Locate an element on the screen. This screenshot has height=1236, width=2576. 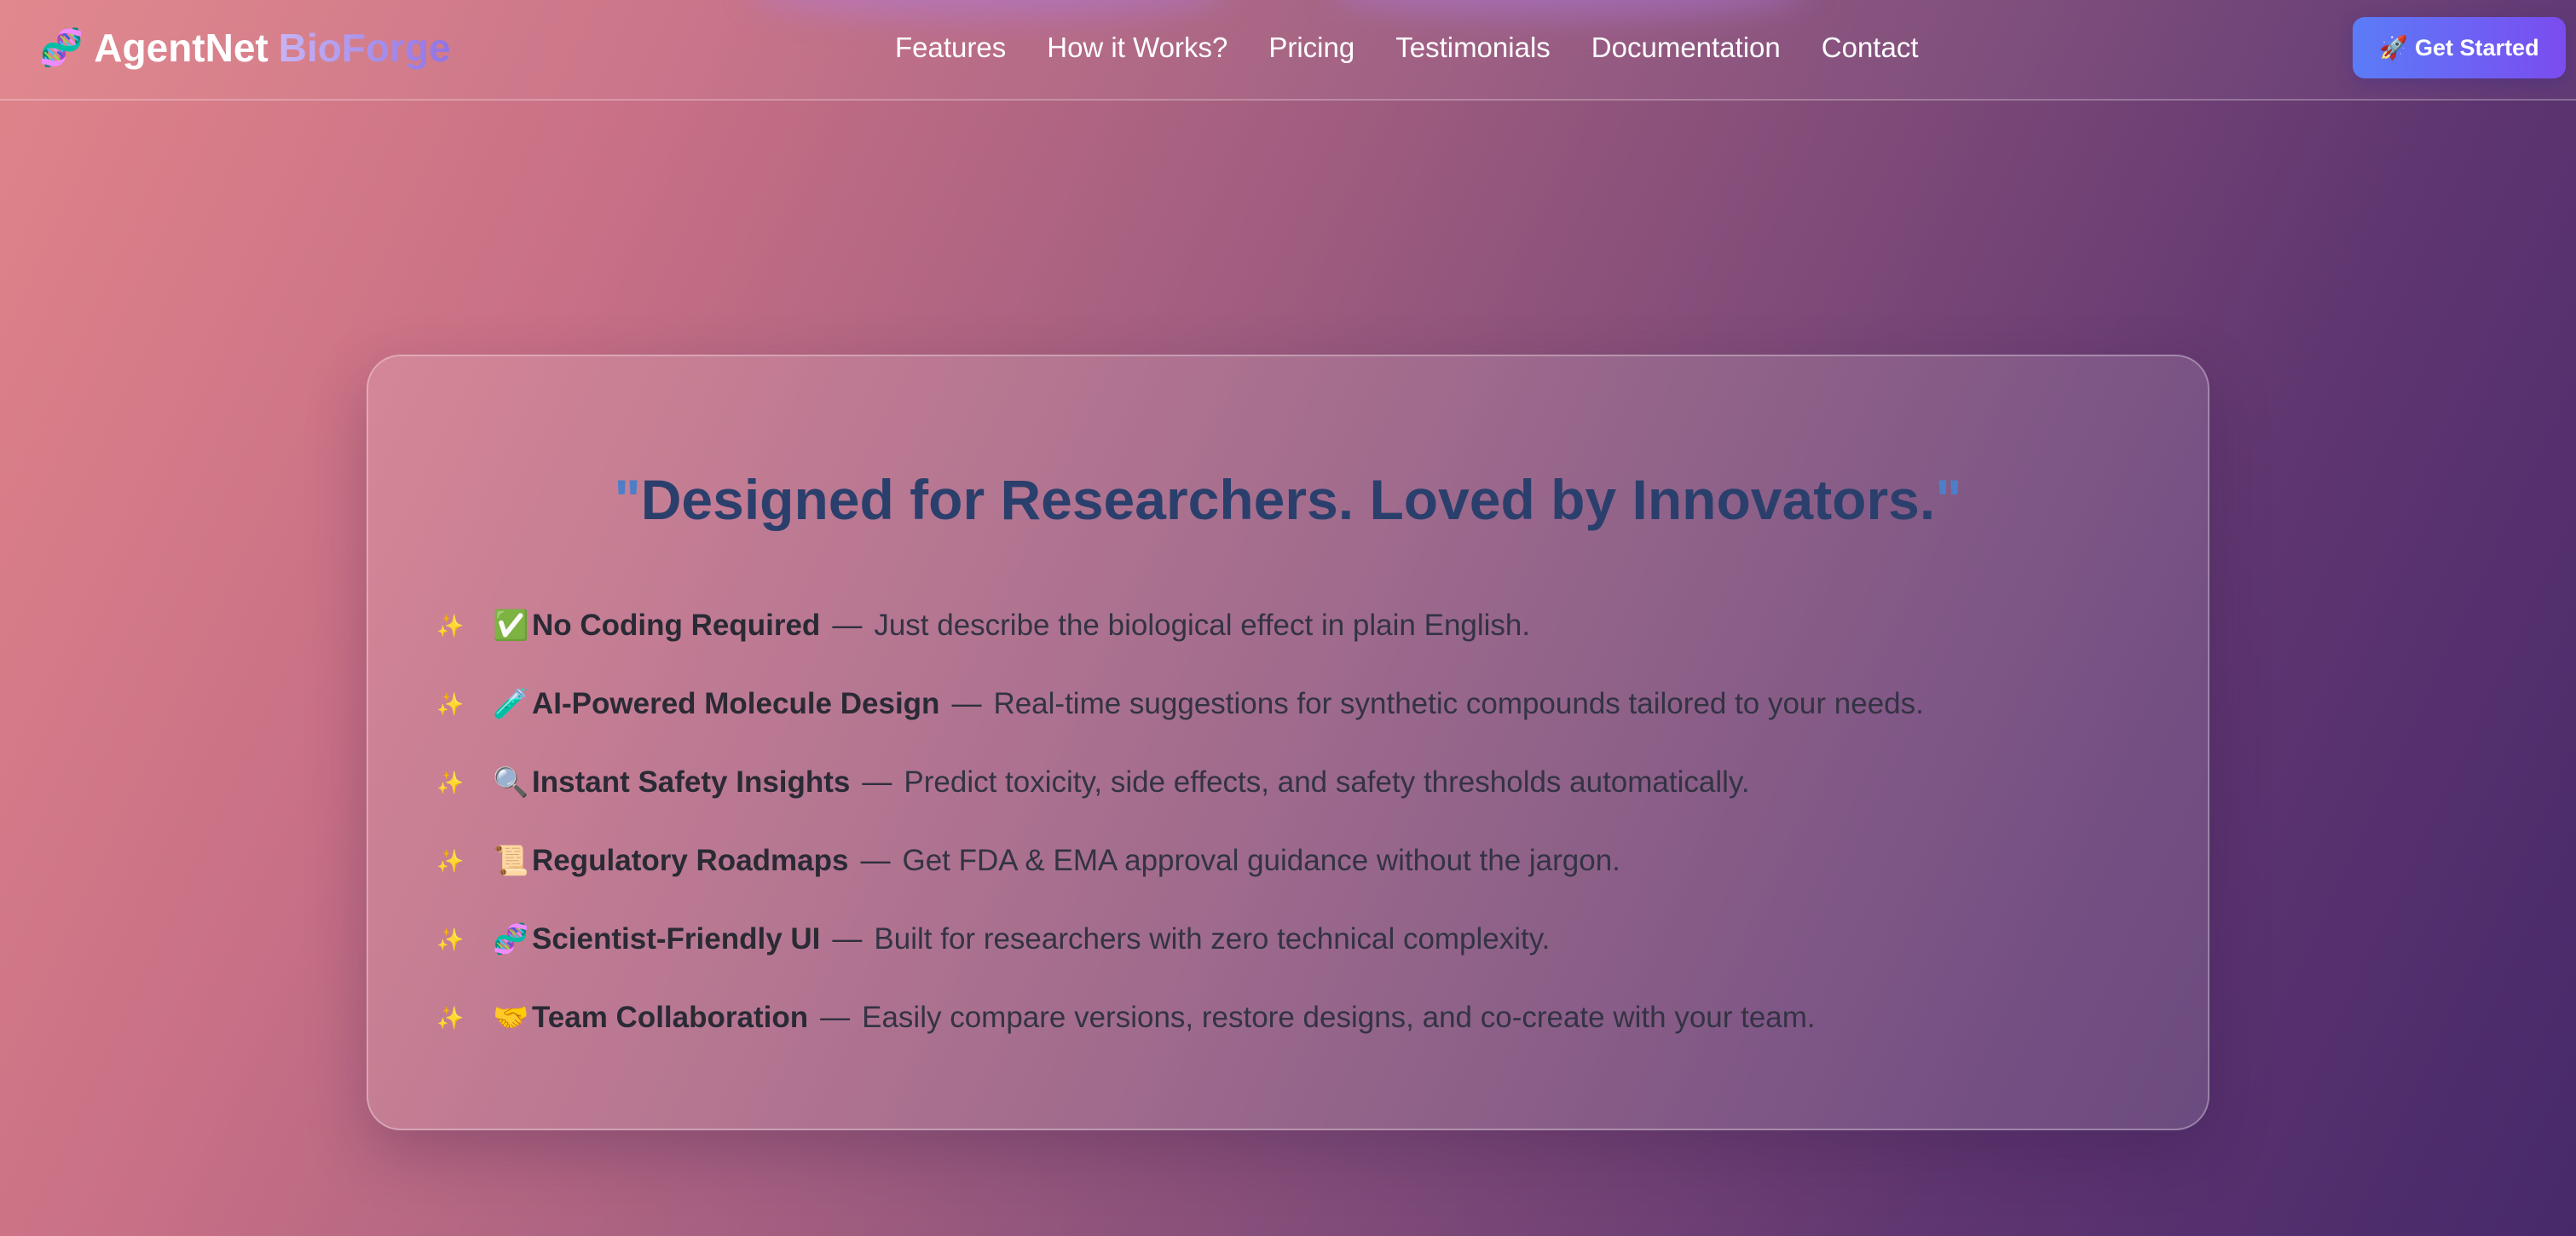
nav-link-features: Features is located at coordinates (950, 47).